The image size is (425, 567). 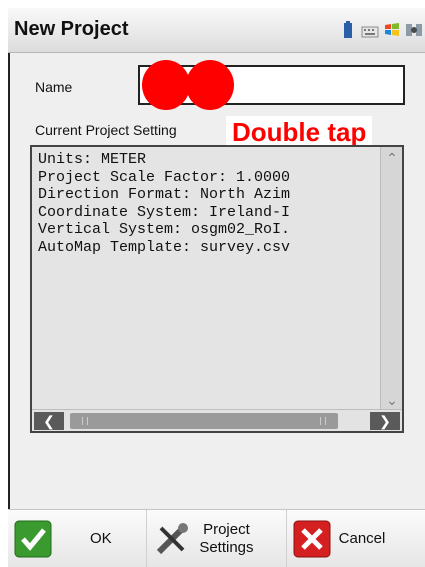 I want to click on project-settings-button: Project Settings, so click(x=217, y=538).